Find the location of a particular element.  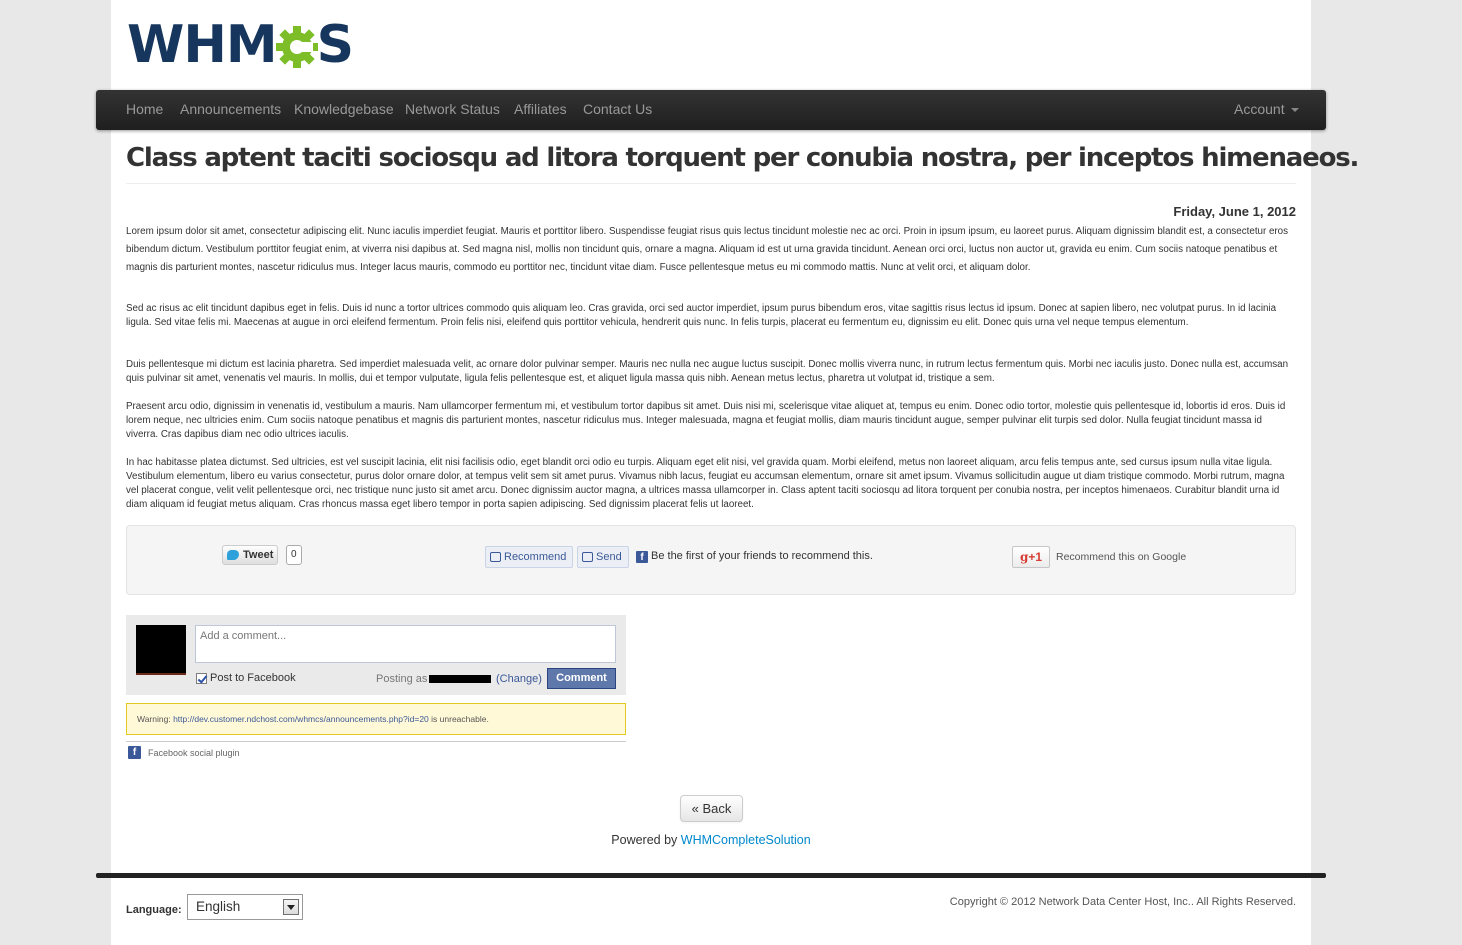

tweet-count: 0 is located at coordinates (294, 555).